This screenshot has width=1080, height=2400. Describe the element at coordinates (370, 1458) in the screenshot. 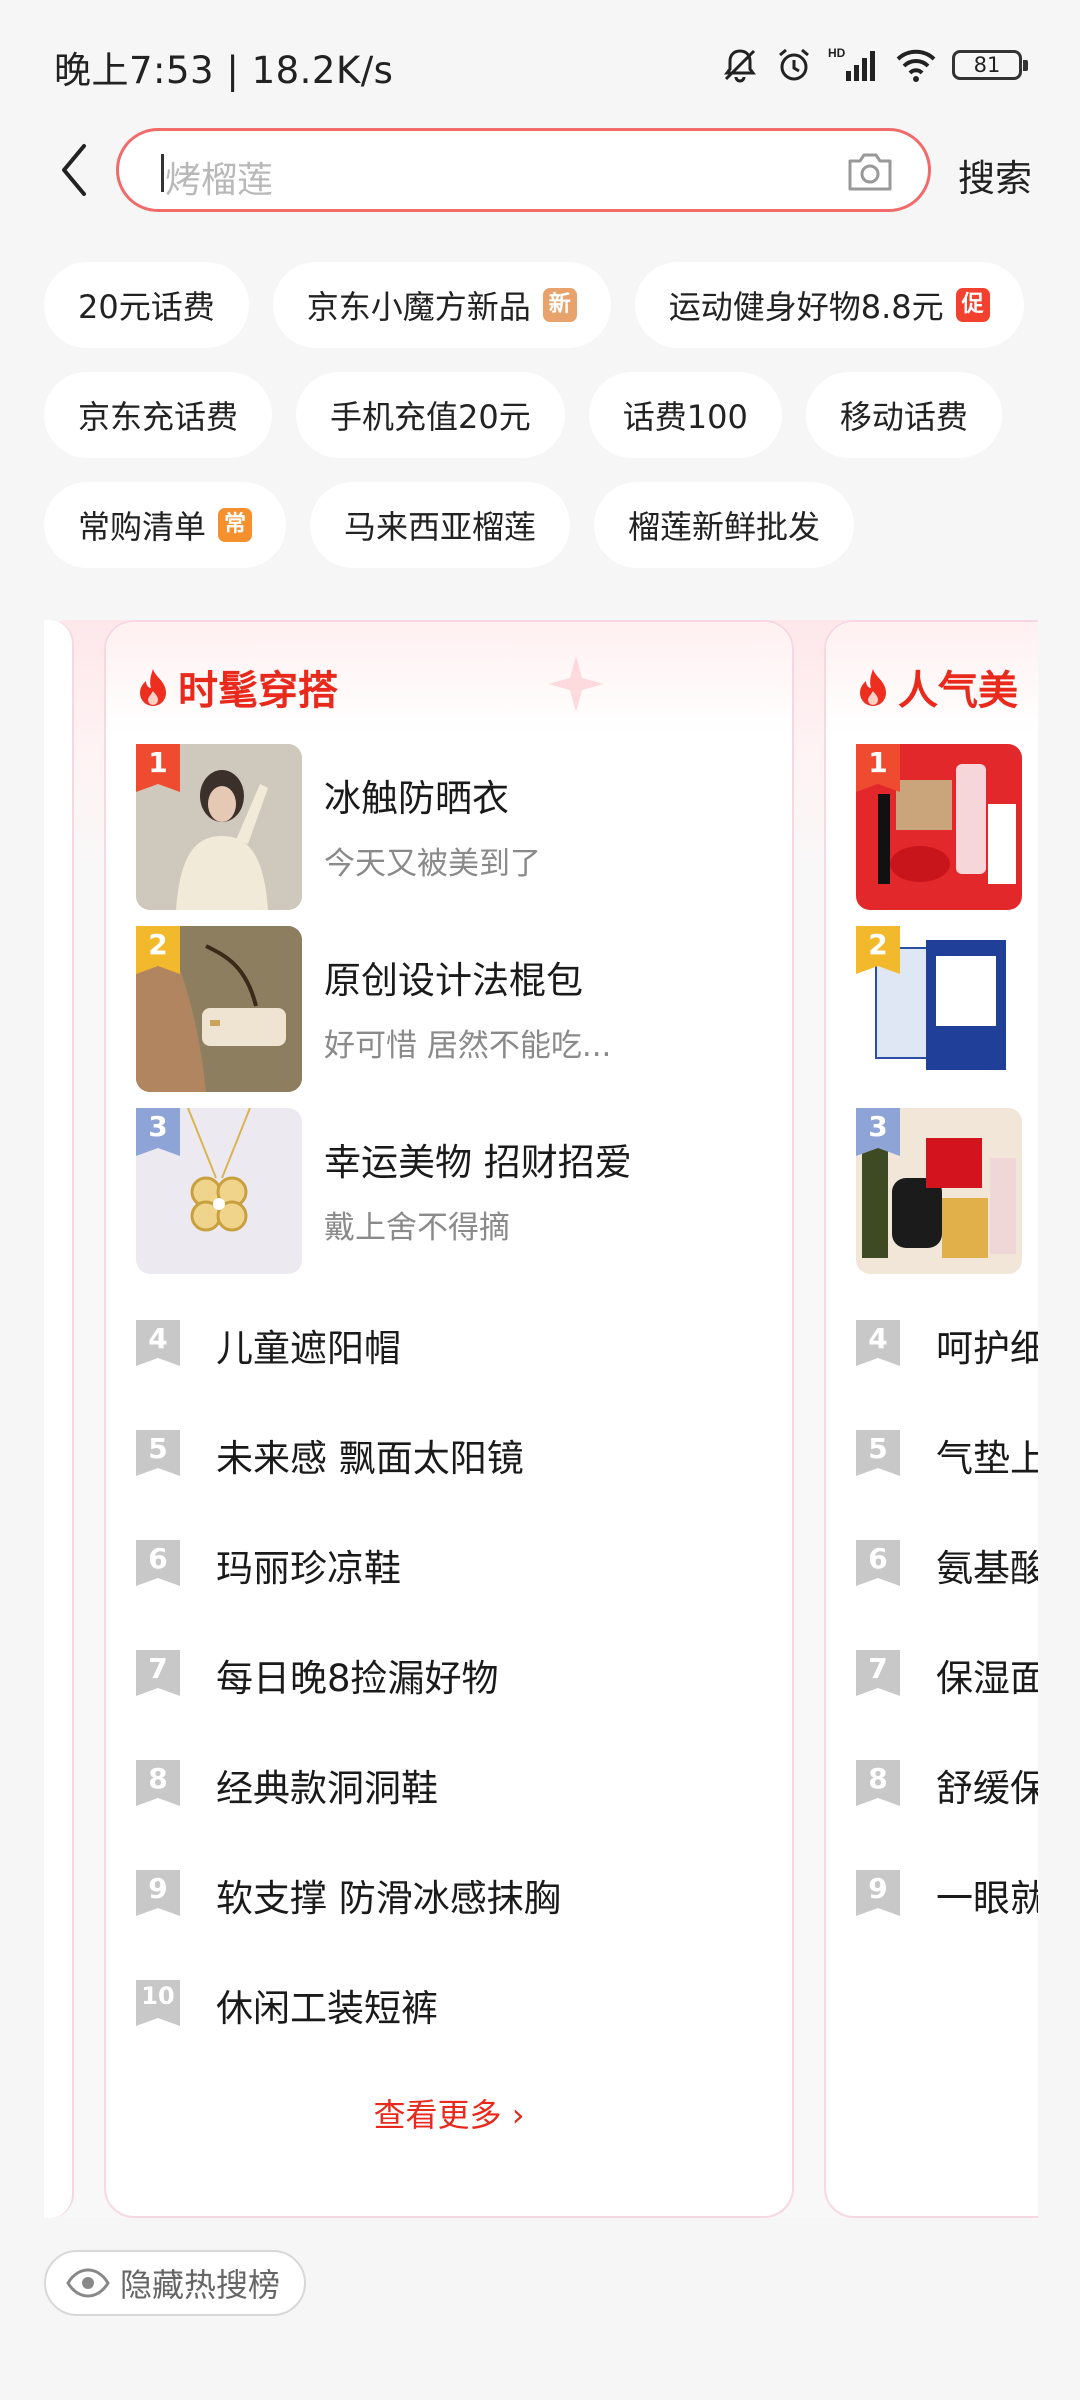

I see `rank-label: 未来感 飘面太阳镜` at that location.